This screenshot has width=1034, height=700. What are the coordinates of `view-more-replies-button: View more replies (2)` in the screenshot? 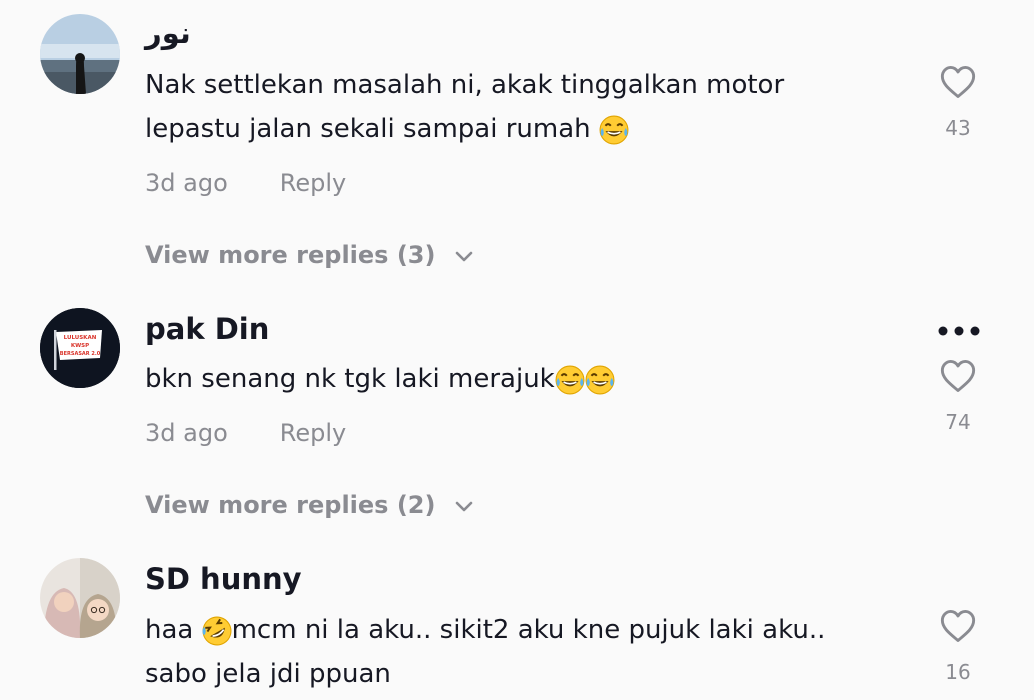 It's located at (309, 505).